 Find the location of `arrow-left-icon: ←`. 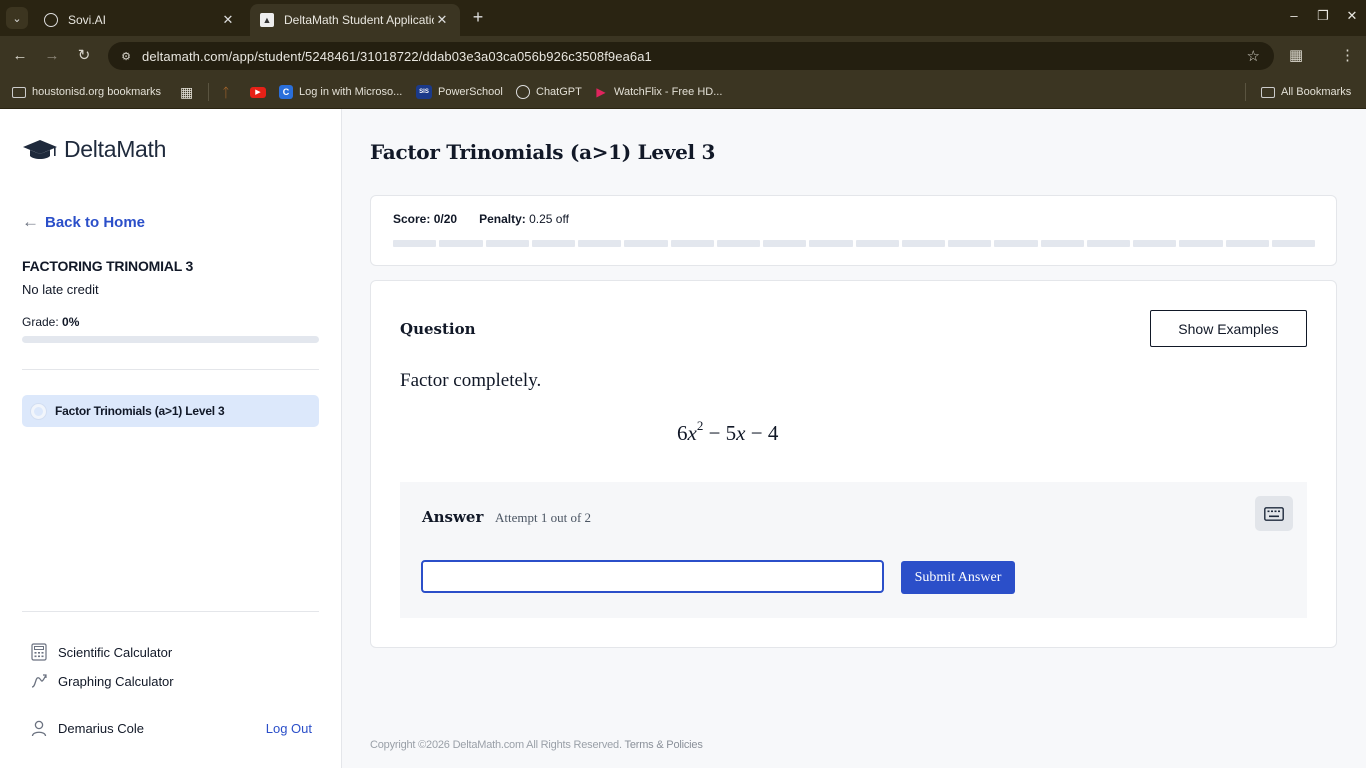

arrow-left-icon: ← is located at coordinates (30, 221).